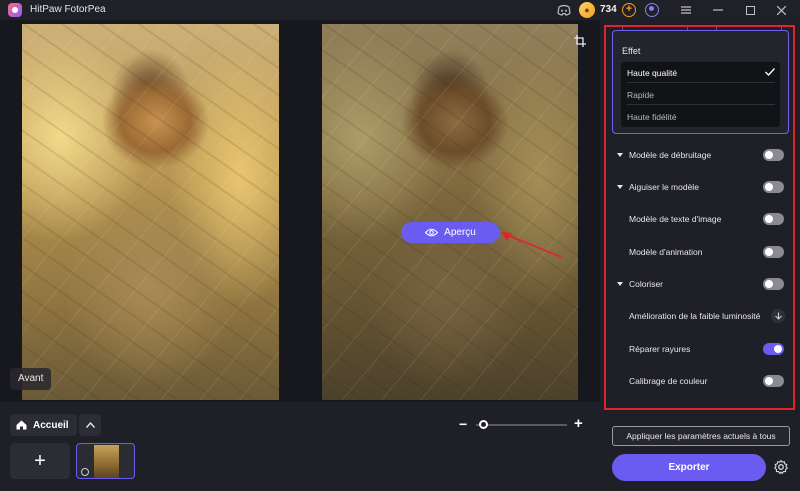  I want to click on add-image-button: +, so click(40, 461).